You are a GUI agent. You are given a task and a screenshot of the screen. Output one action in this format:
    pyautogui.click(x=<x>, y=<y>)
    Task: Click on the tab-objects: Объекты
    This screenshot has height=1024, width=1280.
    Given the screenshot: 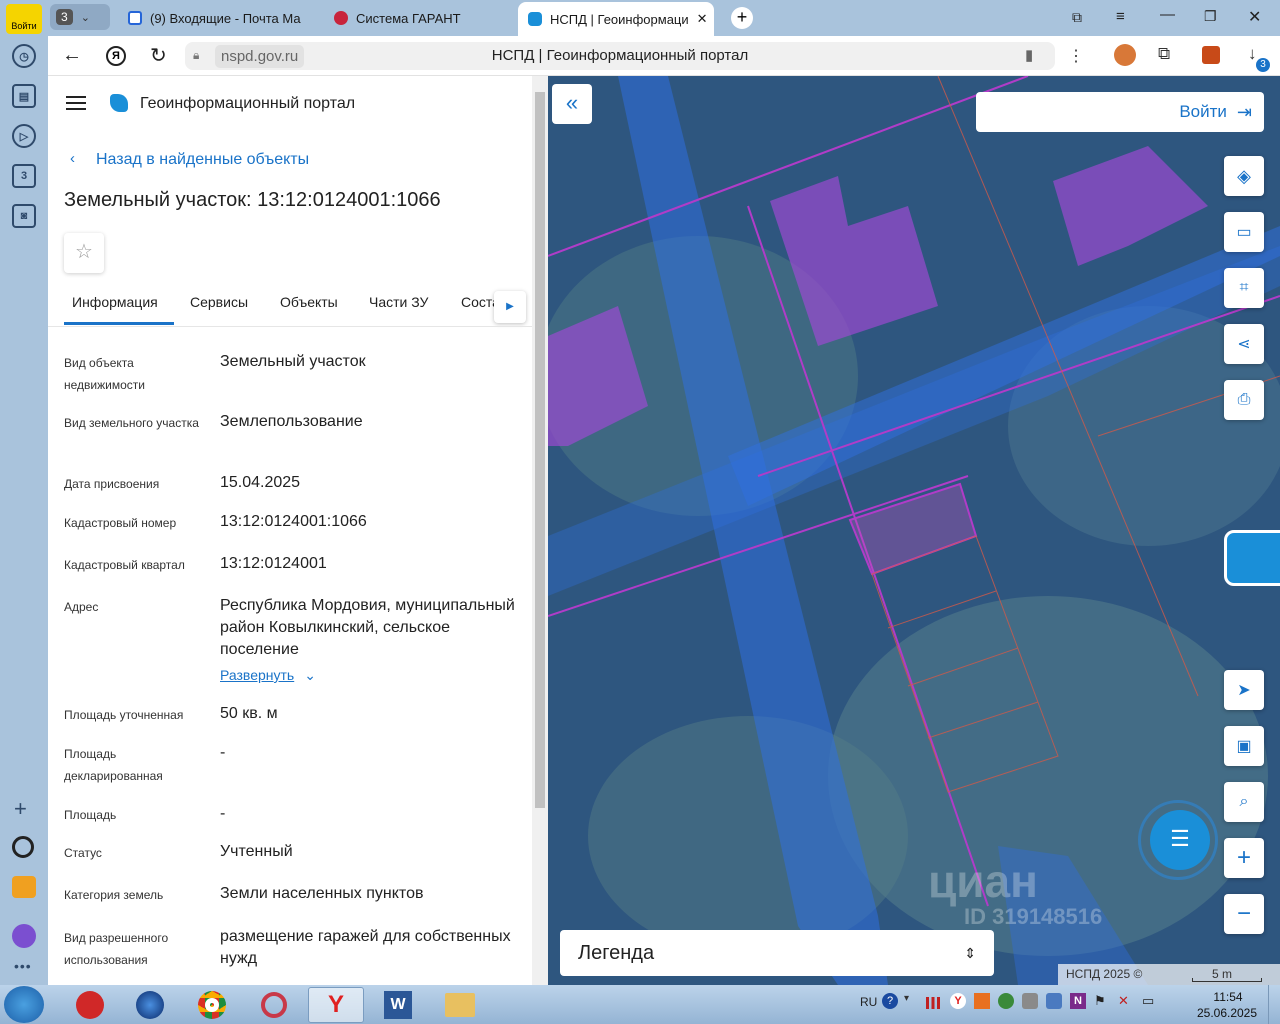 What is the action you would take?
    pyautogui.click(x=309, y=302)
    